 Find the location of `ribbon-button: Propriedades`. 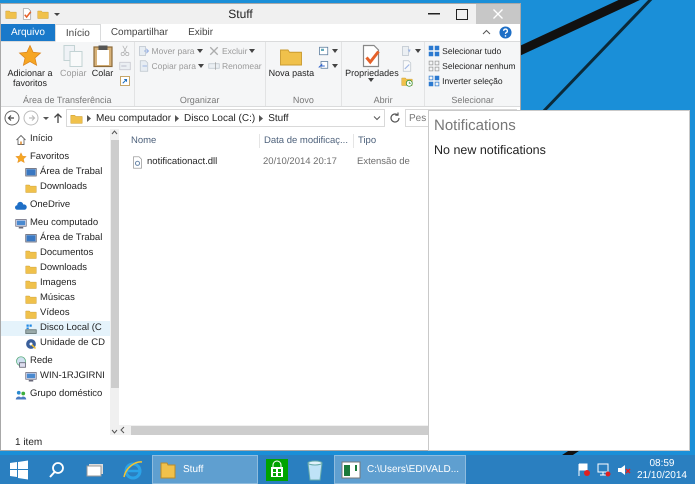

ribbon-button: Propriedades is located at coordinates (371, 69).